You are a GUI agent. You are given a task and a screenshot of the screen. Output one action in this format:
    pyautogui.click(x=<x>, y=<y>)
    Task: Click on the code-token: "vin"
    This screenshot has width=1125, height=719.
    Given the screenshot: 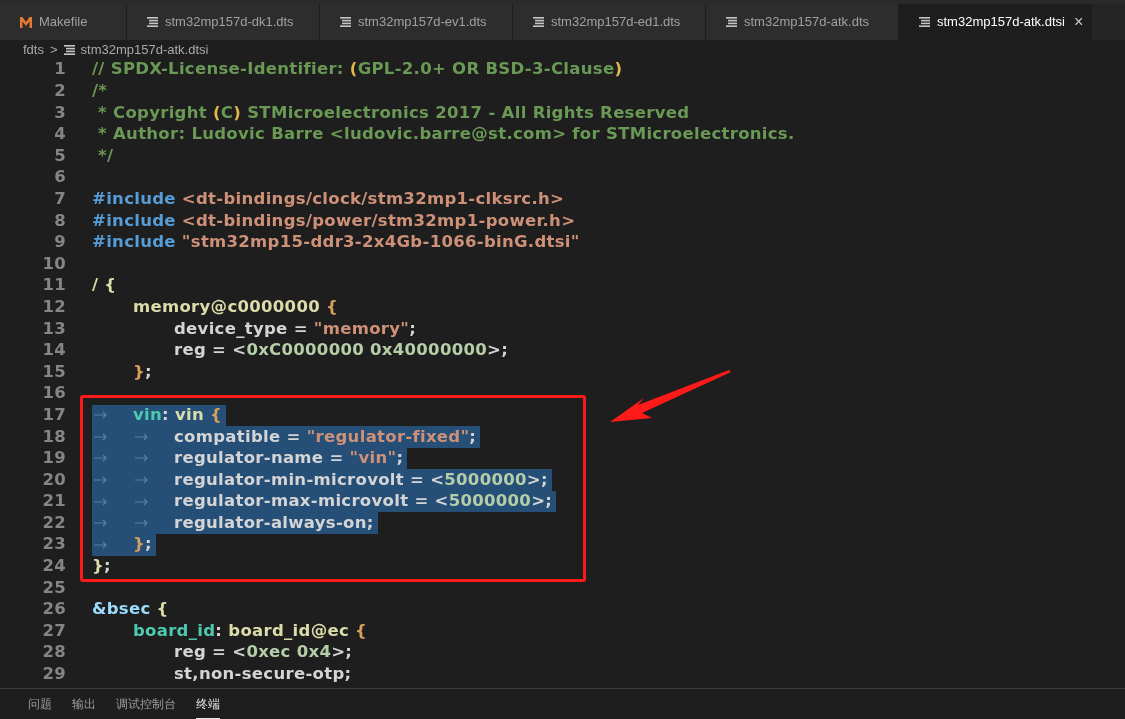 What is the action you would take?
    pyautogui.click(x=373, y=458)
    